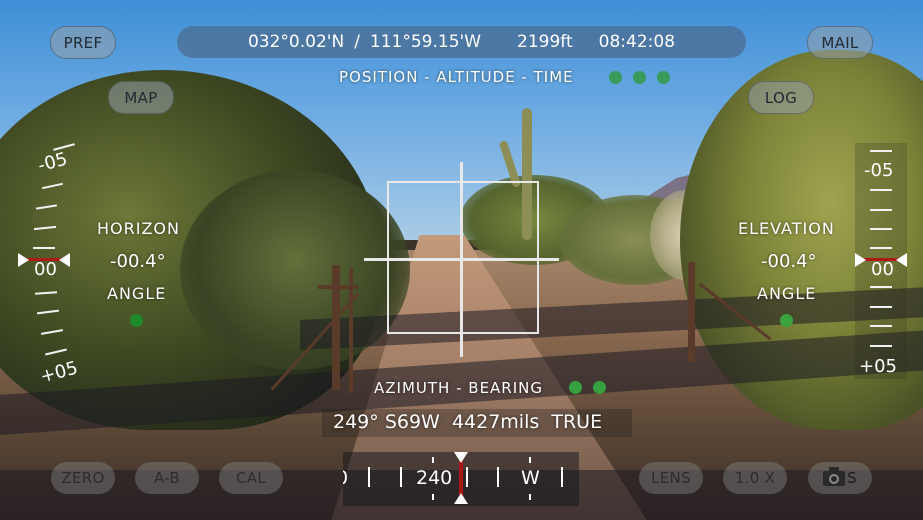 Image resolution: width=923 pixels, height=520 pixels. What do you see at coordinates (577, 422) in the screenshot?
I see `azimuth-reference: TRUE` at bounding box center [577, 422].